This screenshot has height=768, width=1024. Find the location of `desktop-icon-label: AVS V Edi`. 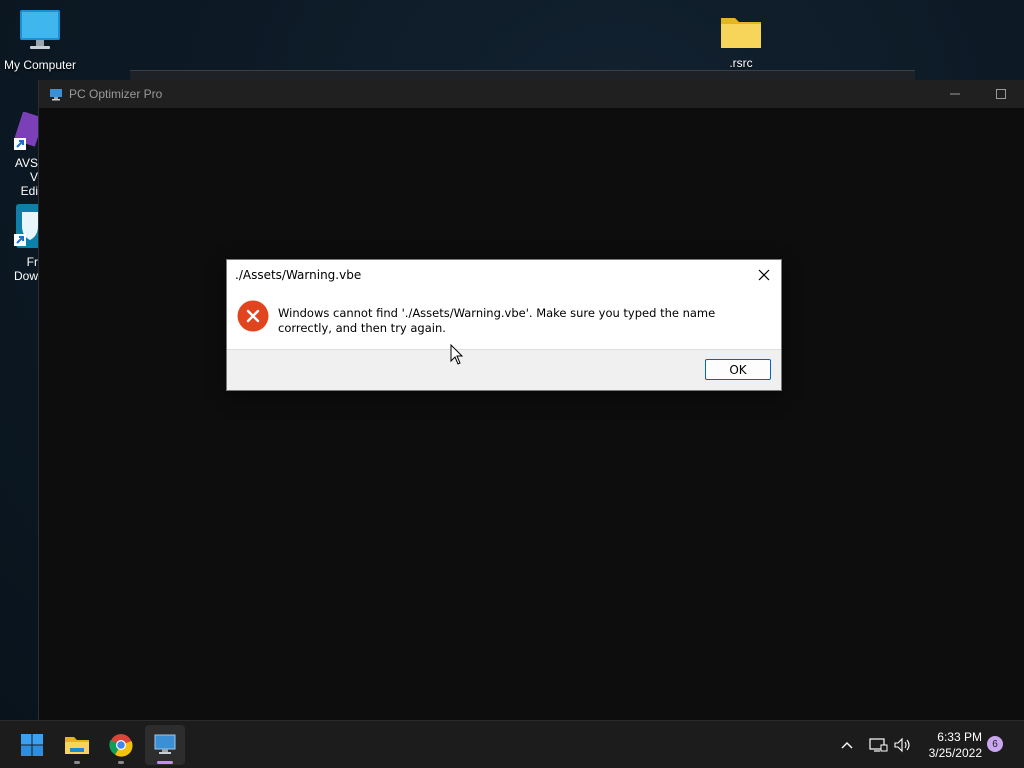

desktop-icon-label: AVS V Edi is located at coordinates (26, 177).